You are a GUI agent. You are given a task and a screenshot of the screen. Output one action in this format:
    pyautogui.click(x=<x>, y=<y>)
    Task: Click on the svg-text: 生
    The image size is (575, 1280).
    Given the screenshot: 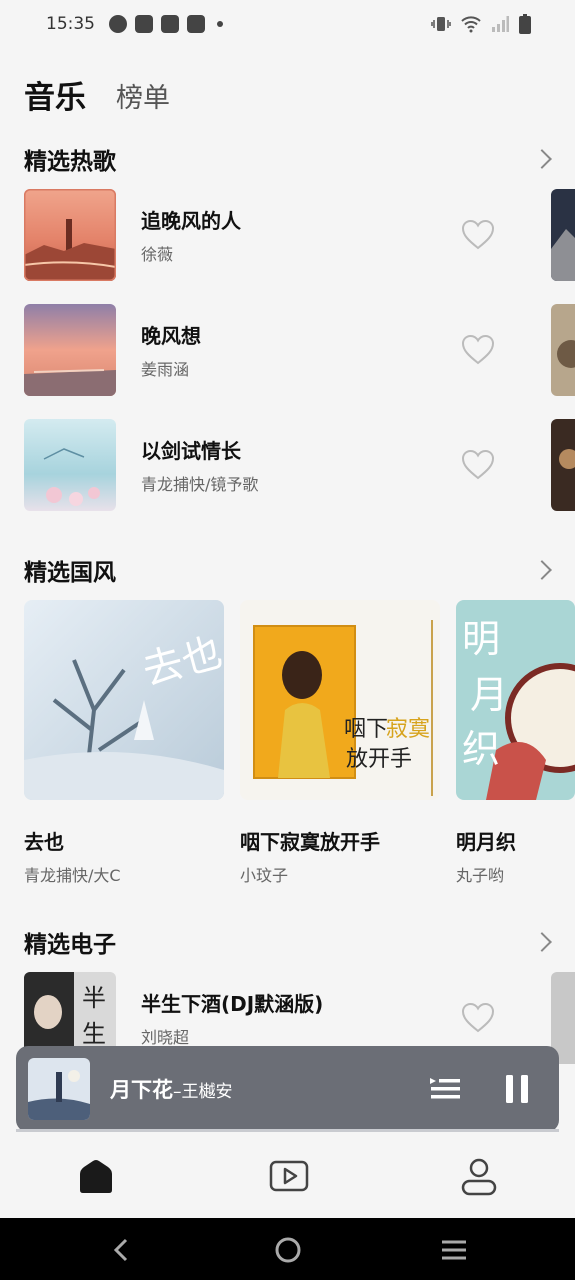 What is the action you would take?
    pyautogui.click(x=94, y=1034)
    